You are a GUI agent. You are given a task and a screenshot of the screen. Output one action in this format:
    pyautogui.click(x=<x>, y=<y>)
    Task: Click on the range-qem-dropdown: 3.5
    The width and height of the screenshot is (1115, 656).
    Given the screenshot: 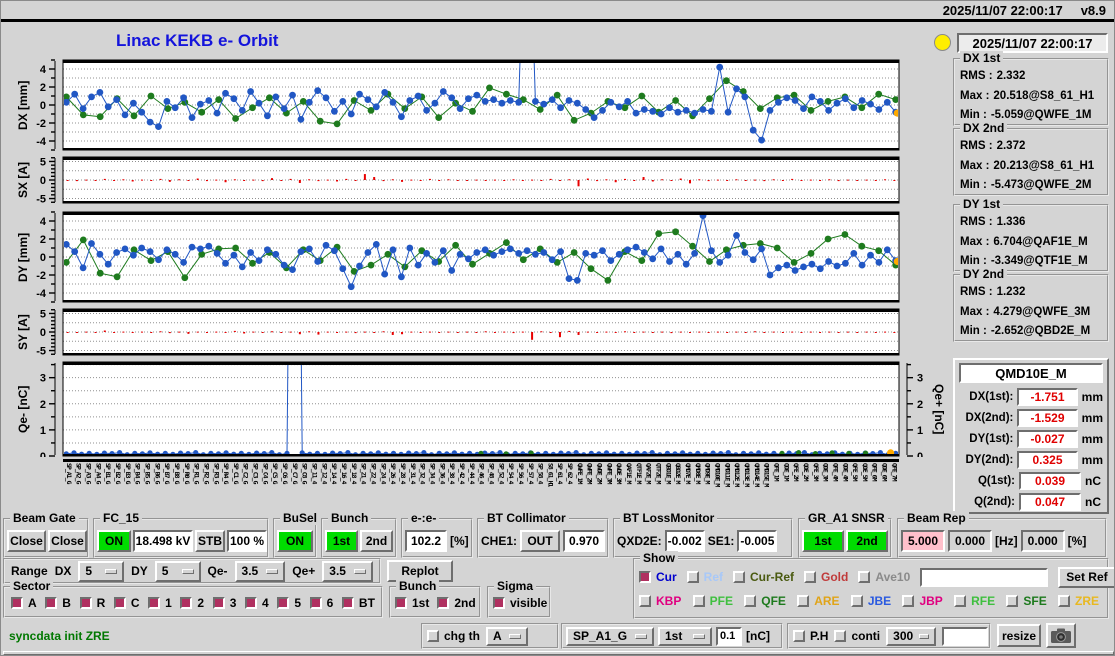 What is the action you would take?
    pyautogui.click(x=260, y=571)
    